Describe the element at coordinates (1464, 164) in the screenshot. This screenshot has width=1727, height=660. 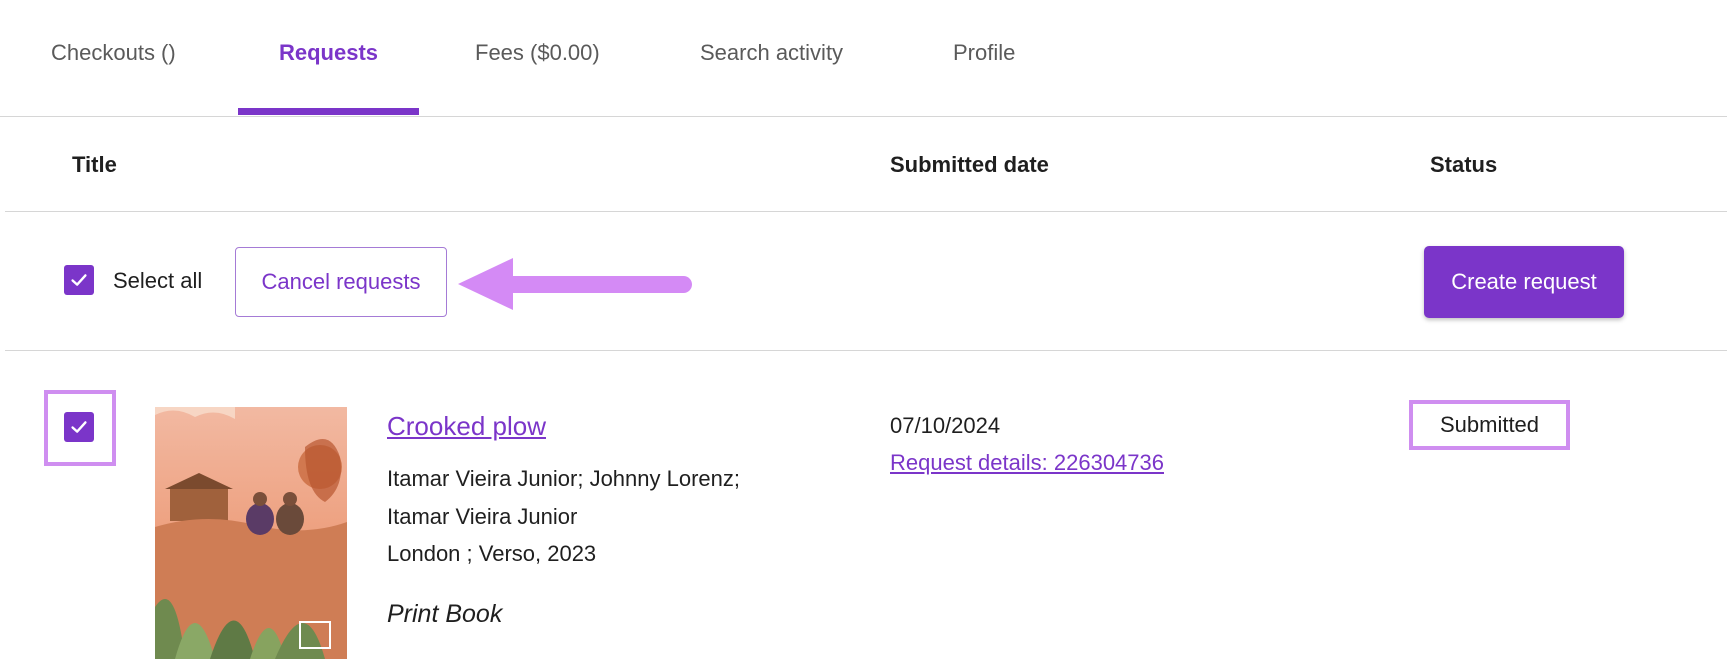
I see `column-header-status: Status` at that location.